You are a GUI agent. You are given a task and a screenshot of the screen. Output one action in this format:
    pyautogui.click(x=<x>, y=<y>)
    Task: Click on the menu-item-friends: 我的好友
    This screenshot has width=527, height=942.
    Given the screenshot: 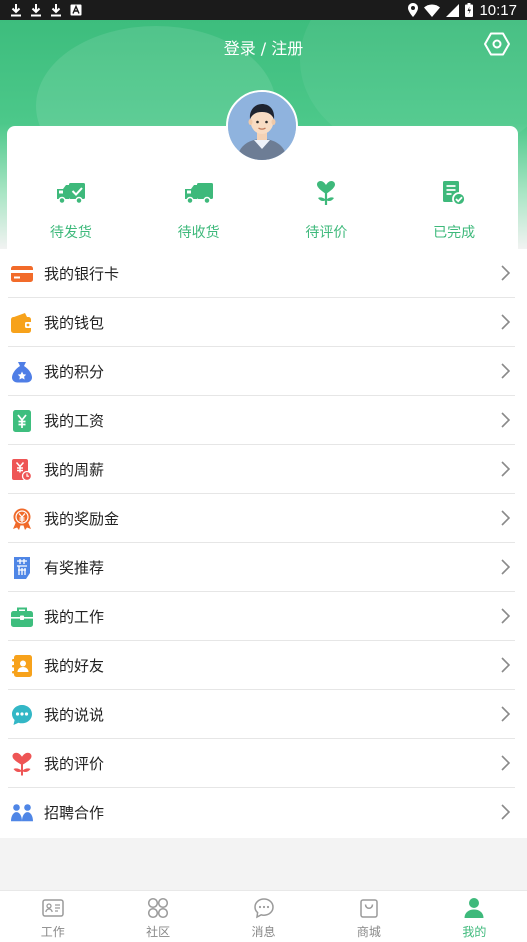 What is the action you would take?
    pyautogui.click(x=263, y=665)
    